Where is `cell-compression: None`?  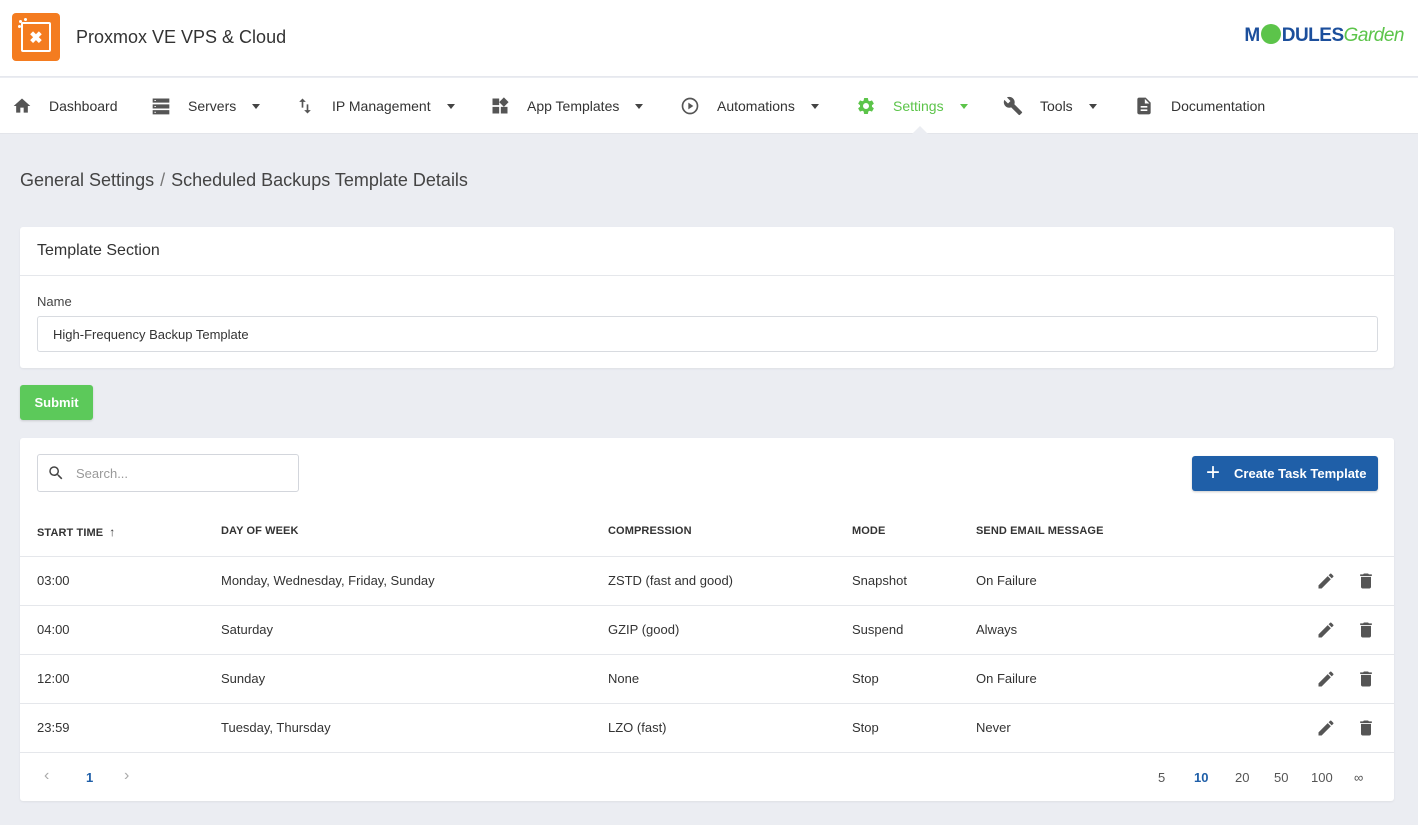
cell-compression: None is located at coordinates (624, 678).